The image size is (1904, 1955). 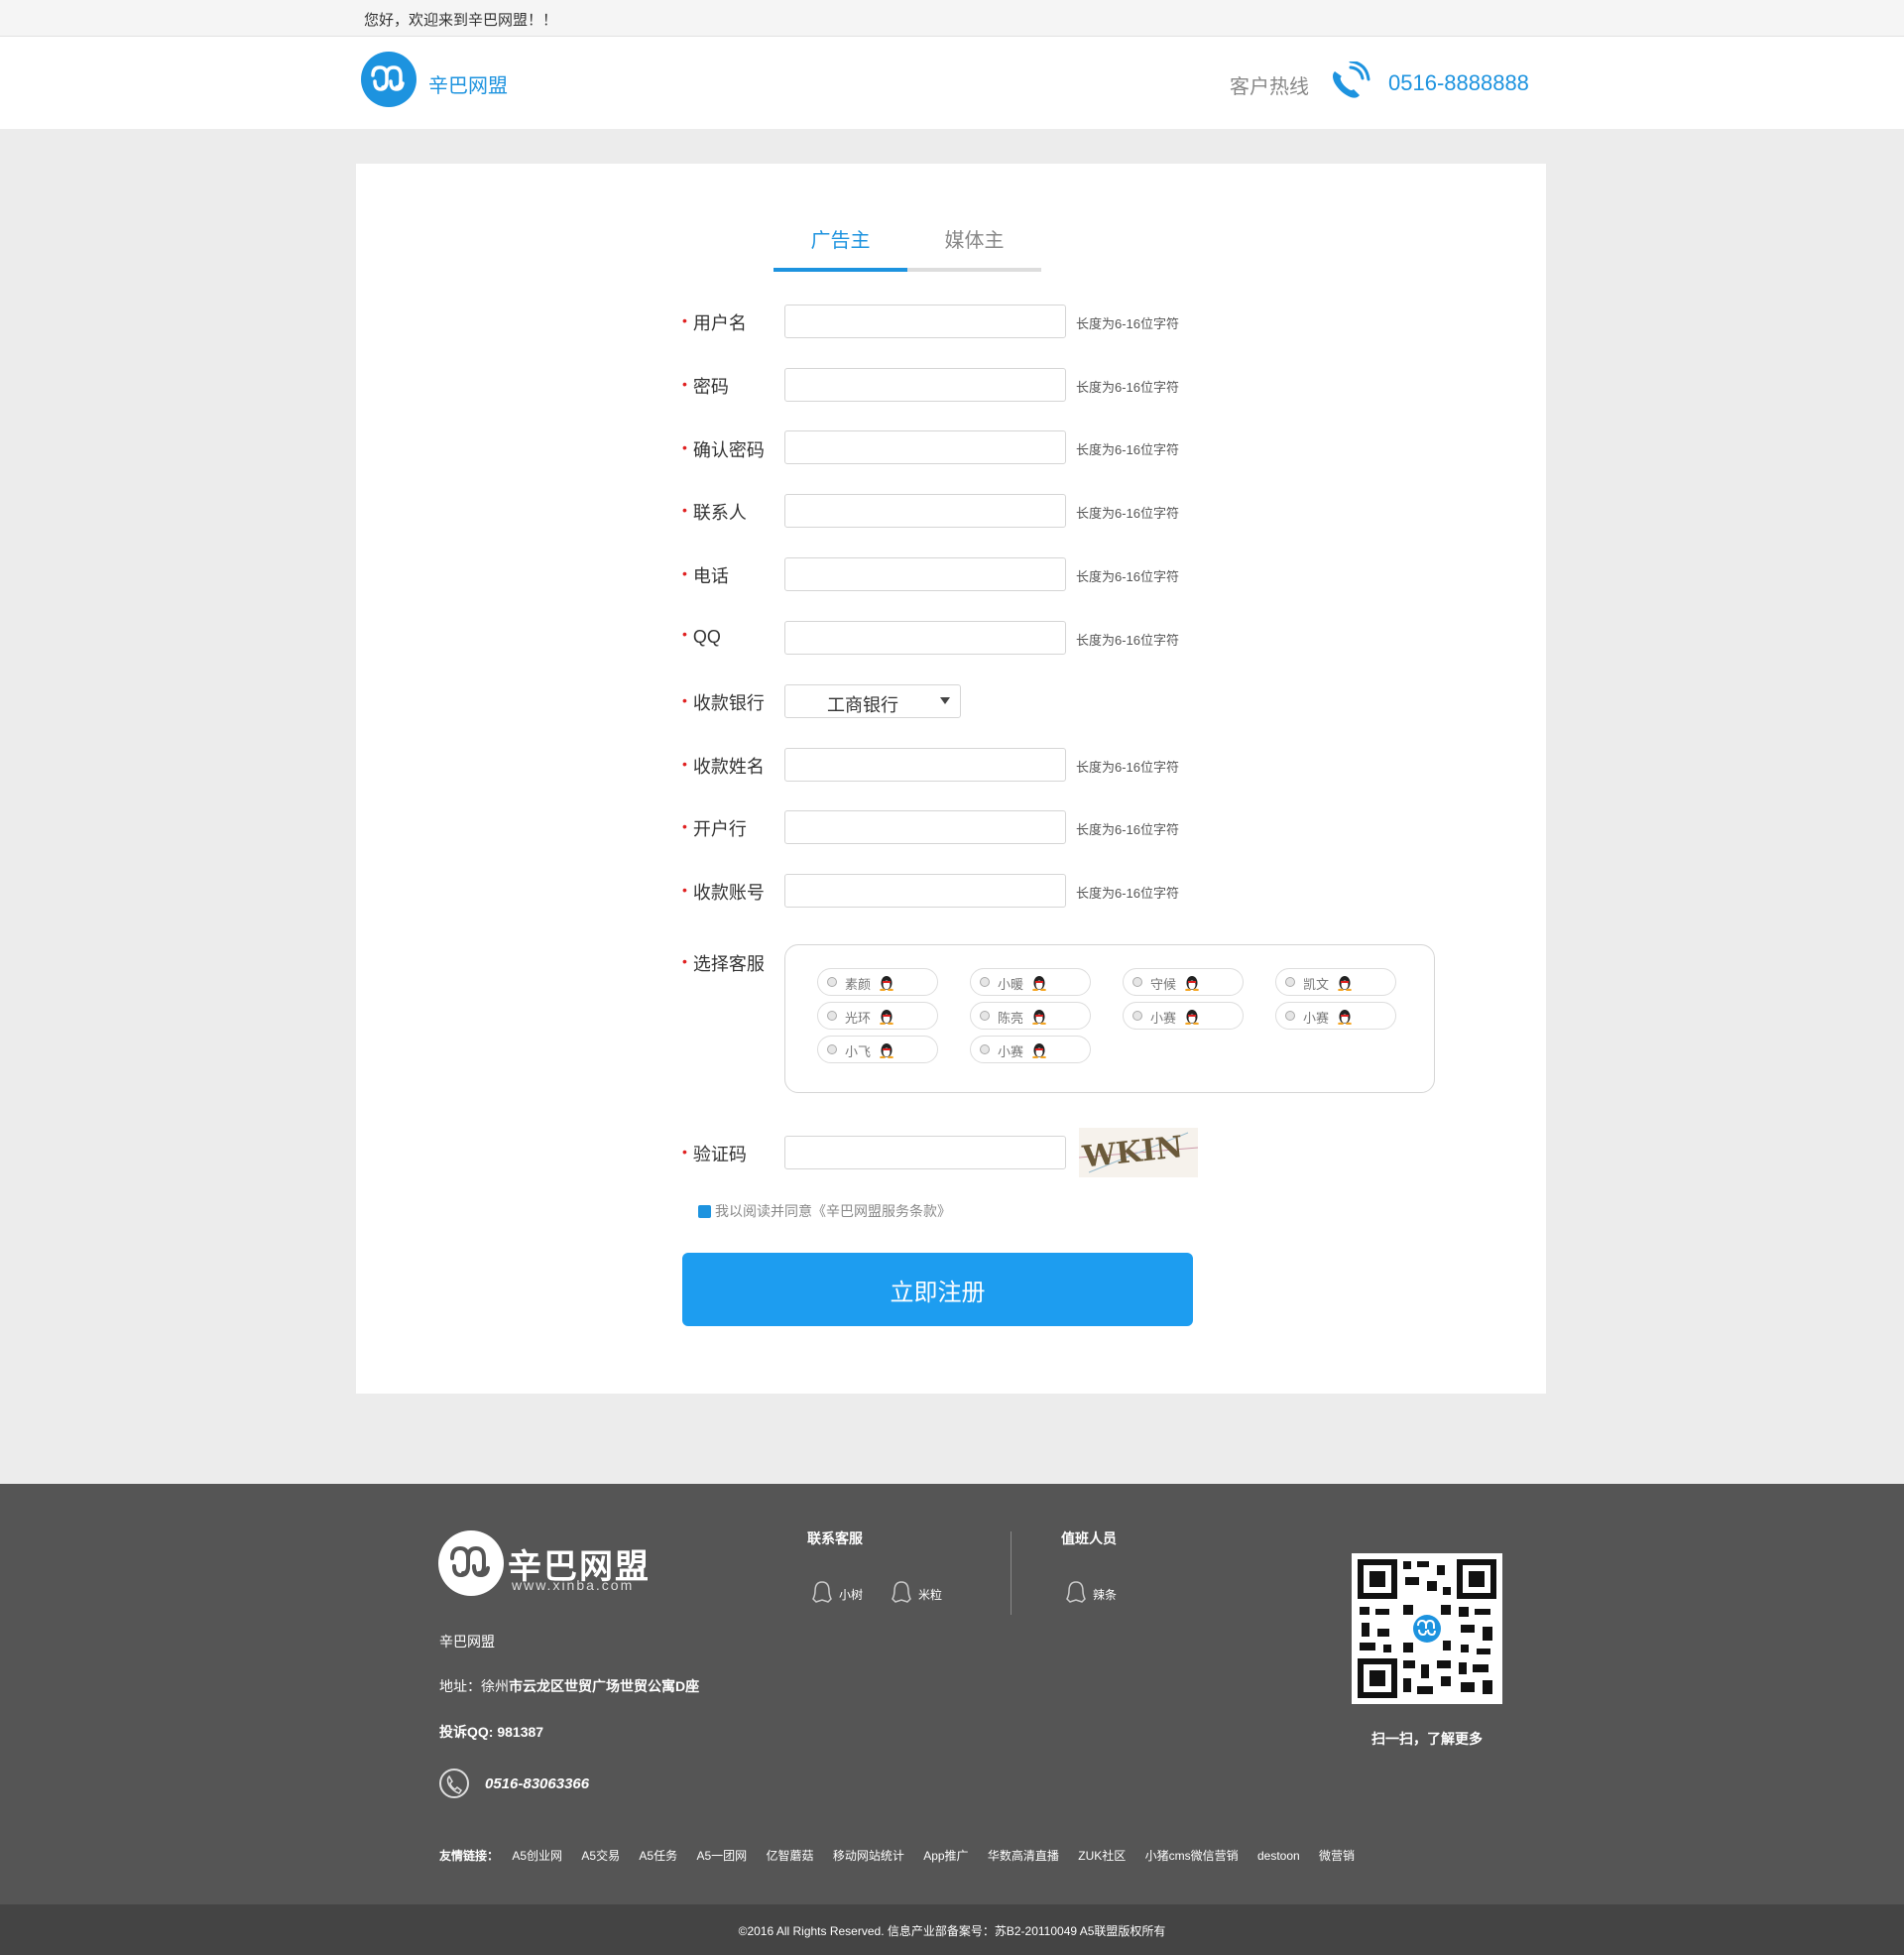 I want to click on friend-link: 移动网站统计, so click(x=868, y=1856).